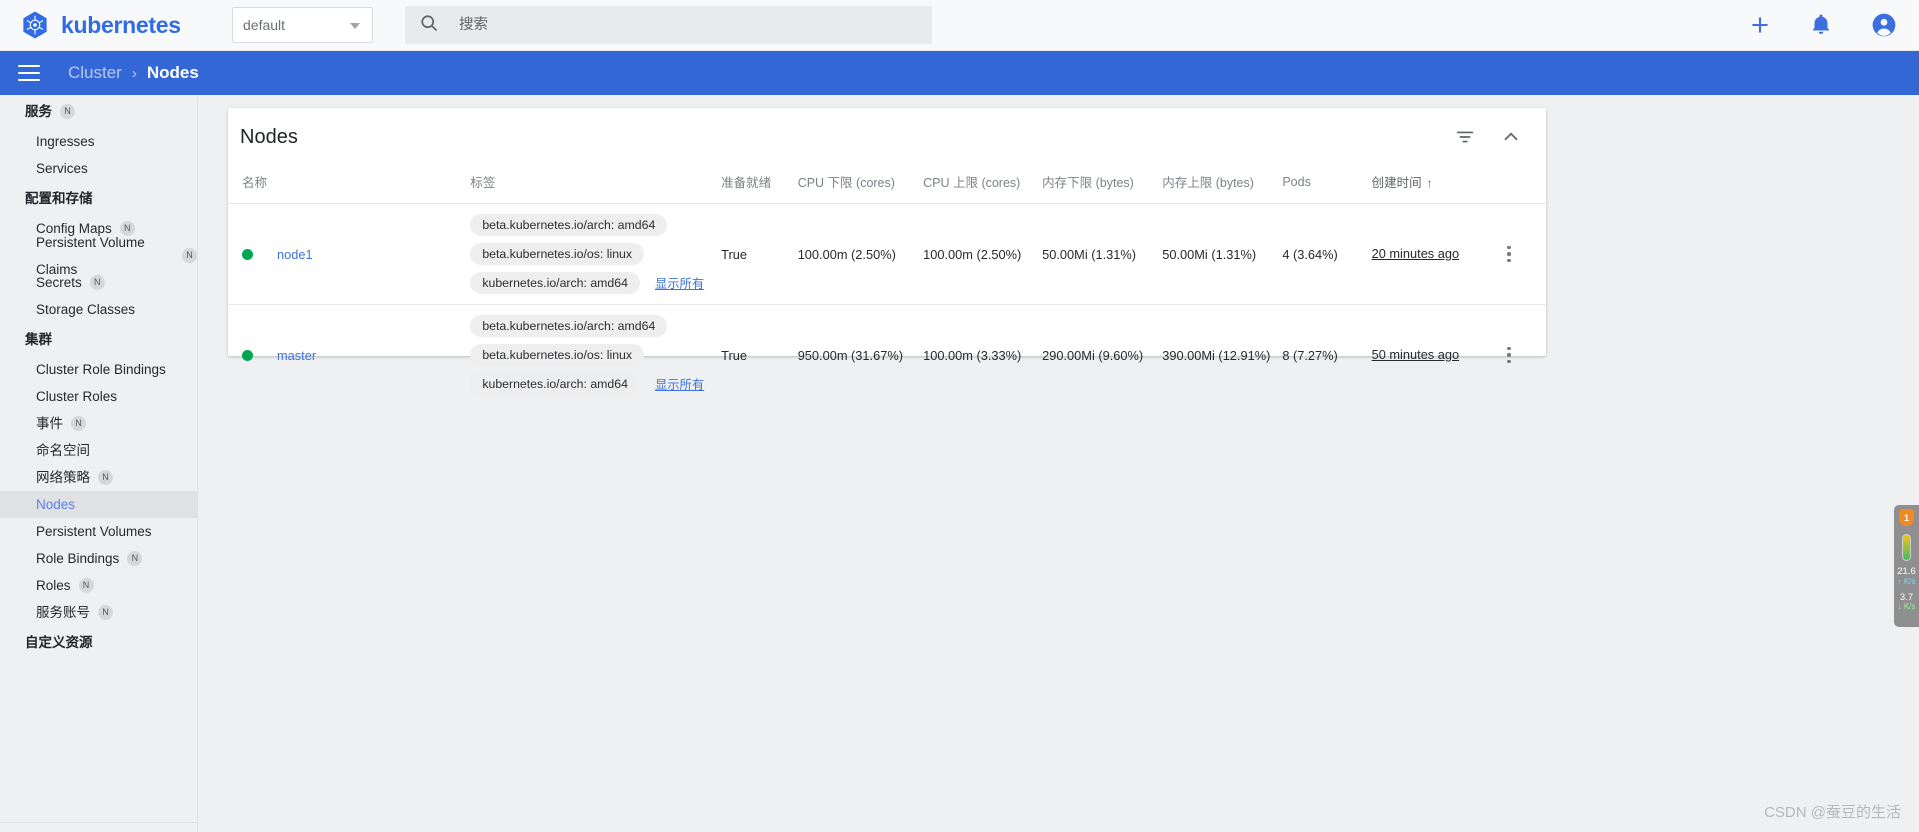  Describe the element at coordinates (1906, 607) in the screenshot. I see `download-unit: ↓ K/s` at that location.